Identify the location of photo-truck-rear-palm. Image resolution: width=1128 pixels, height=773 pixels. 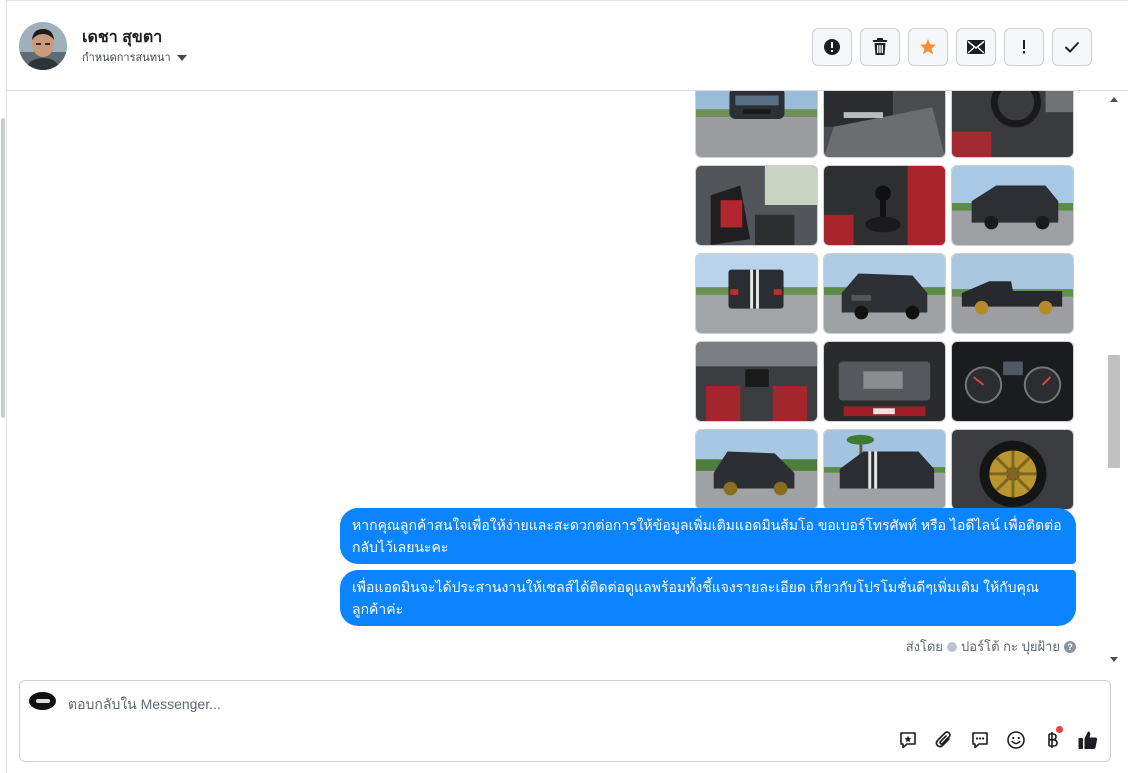
(884, 469).